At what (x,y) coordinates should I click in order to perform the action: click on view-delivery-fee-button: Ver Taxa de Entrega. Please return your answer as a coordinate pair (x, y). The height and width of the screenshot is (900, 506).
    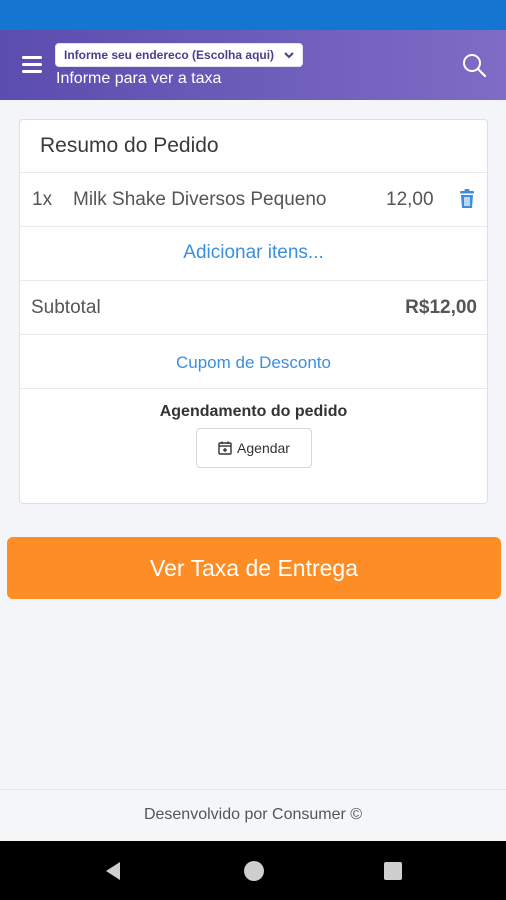
    Looking at the image, I should click on (254, 568).